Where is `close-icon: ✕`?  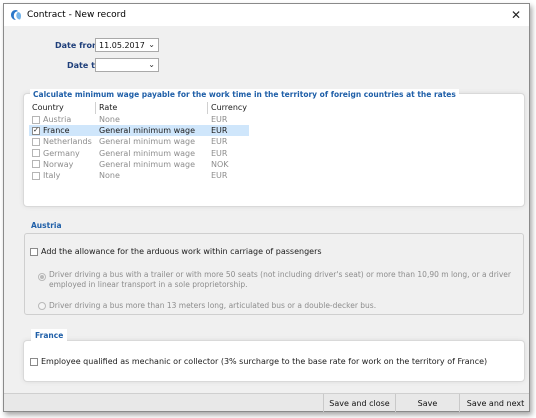 close-icon: ✕ is located at coordinates (516, 15).